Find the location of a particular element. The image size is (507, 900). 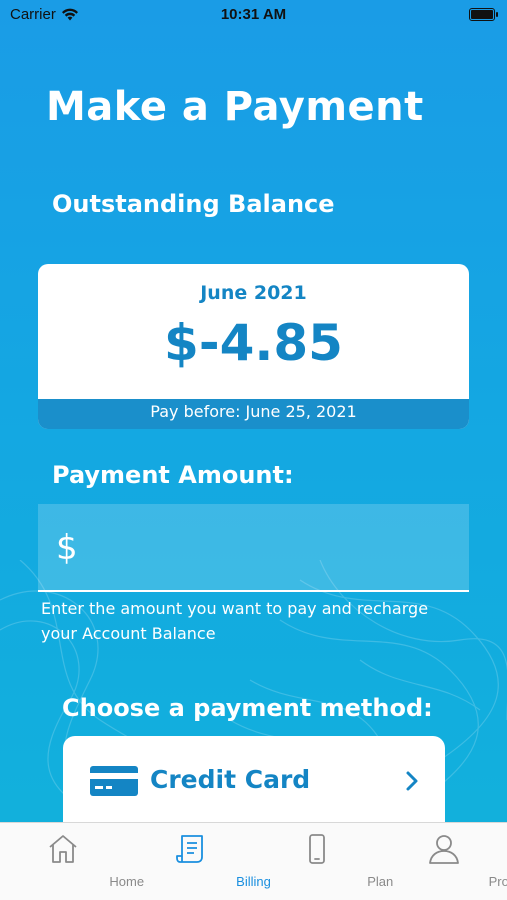

tab-home: Home is located at coordinates (72, 861).